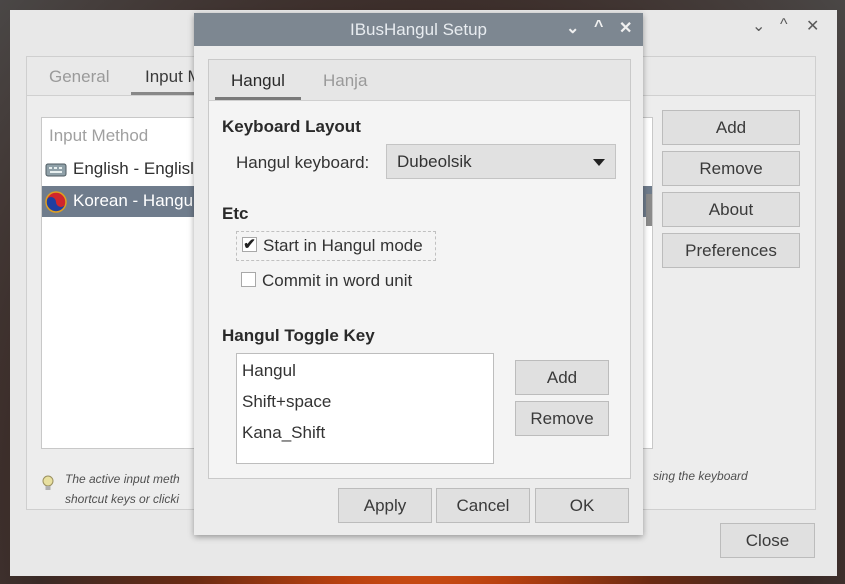 The height and width of the screenshot is (584, 845). I want to click on etc-heading: Etc, so click(235, 213).